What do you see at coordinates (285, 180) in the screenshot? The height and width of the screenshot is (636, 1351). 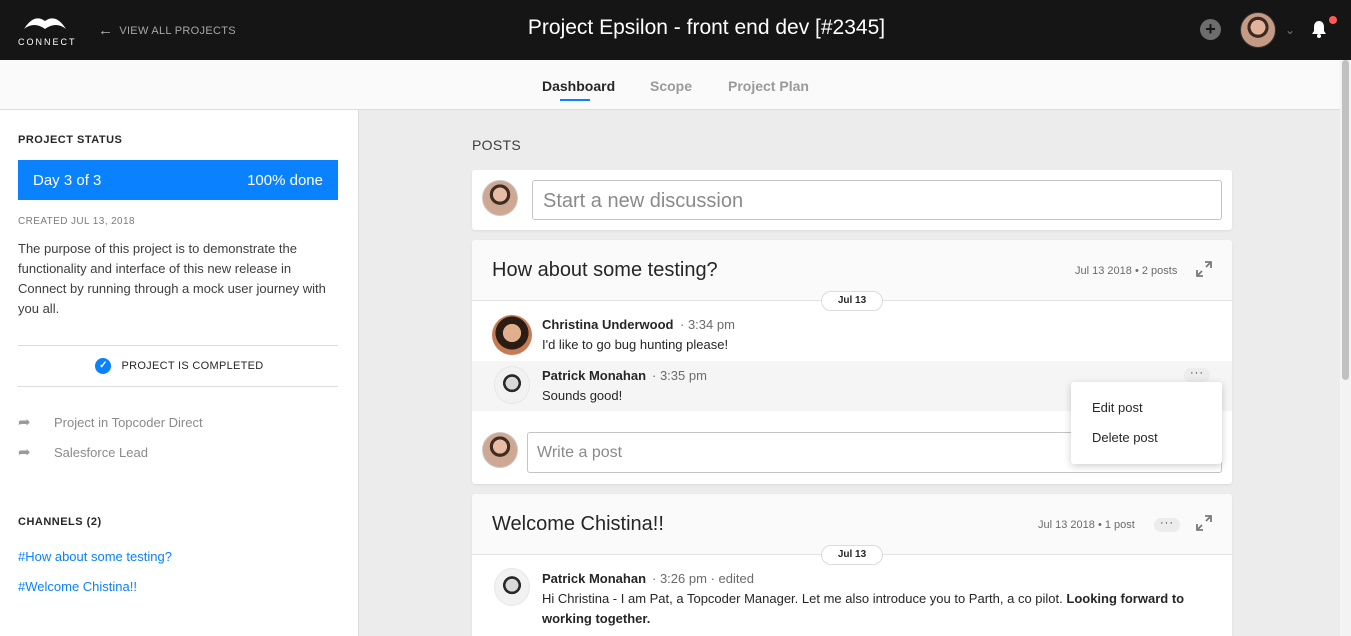 I see `status-done: 100% done` at bounding box center [285, 180].